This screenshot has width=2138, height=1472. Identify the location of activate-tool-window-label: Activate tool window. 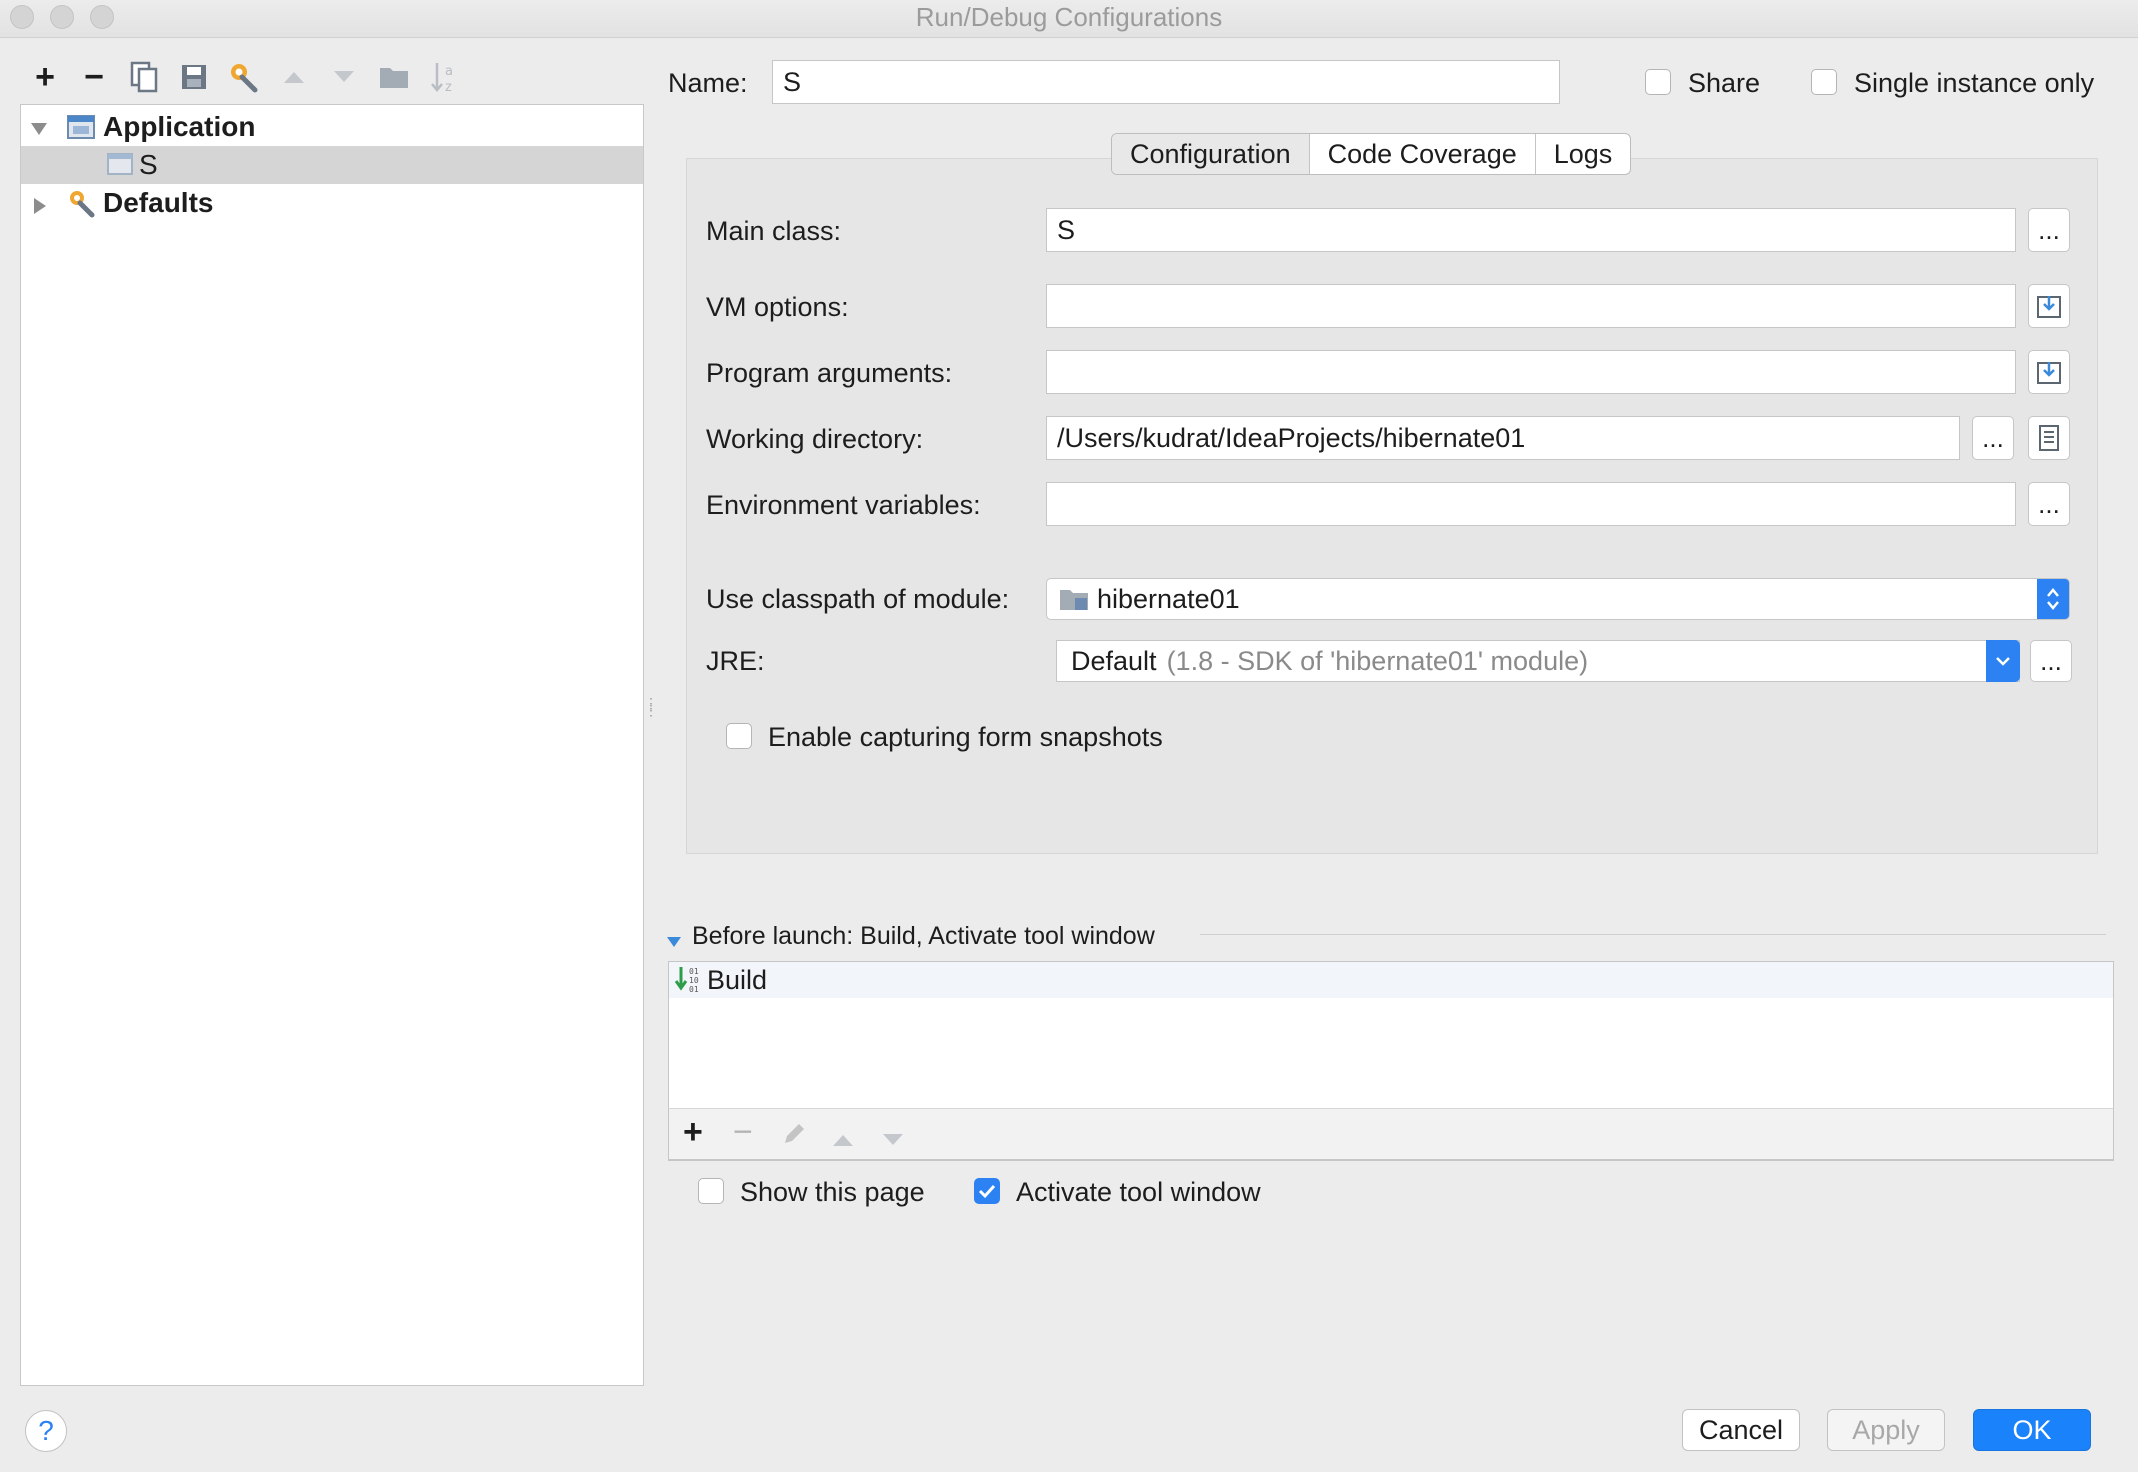
(1138, 1192).